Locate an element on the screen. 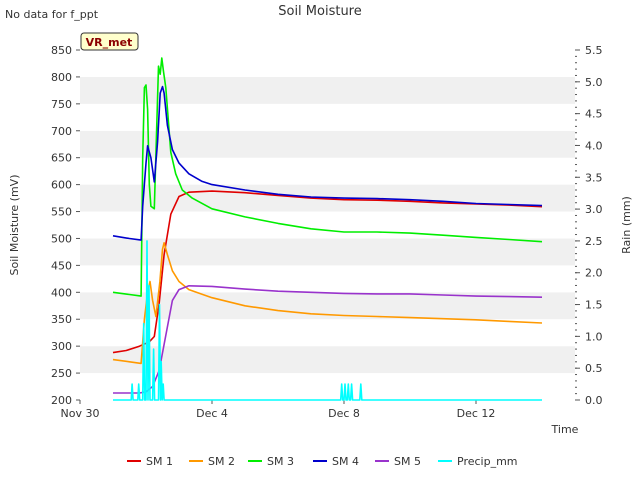 The image size is (640, 480). y-tick-label: 650 is located at coordinates (61, 158).